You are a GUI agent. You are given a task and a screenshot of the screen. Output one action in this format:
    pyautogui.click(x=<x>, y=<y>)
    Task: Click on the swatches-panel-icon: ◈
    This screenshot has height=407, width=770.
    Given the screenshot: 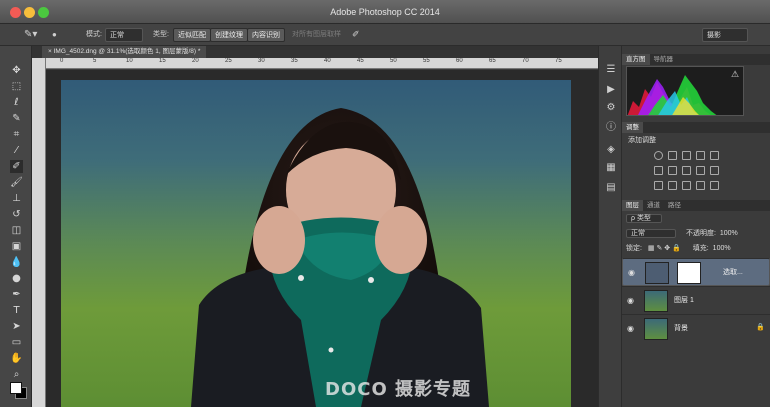 What is the action you would take?
    pyautogui.click(x=611, y=150)
    